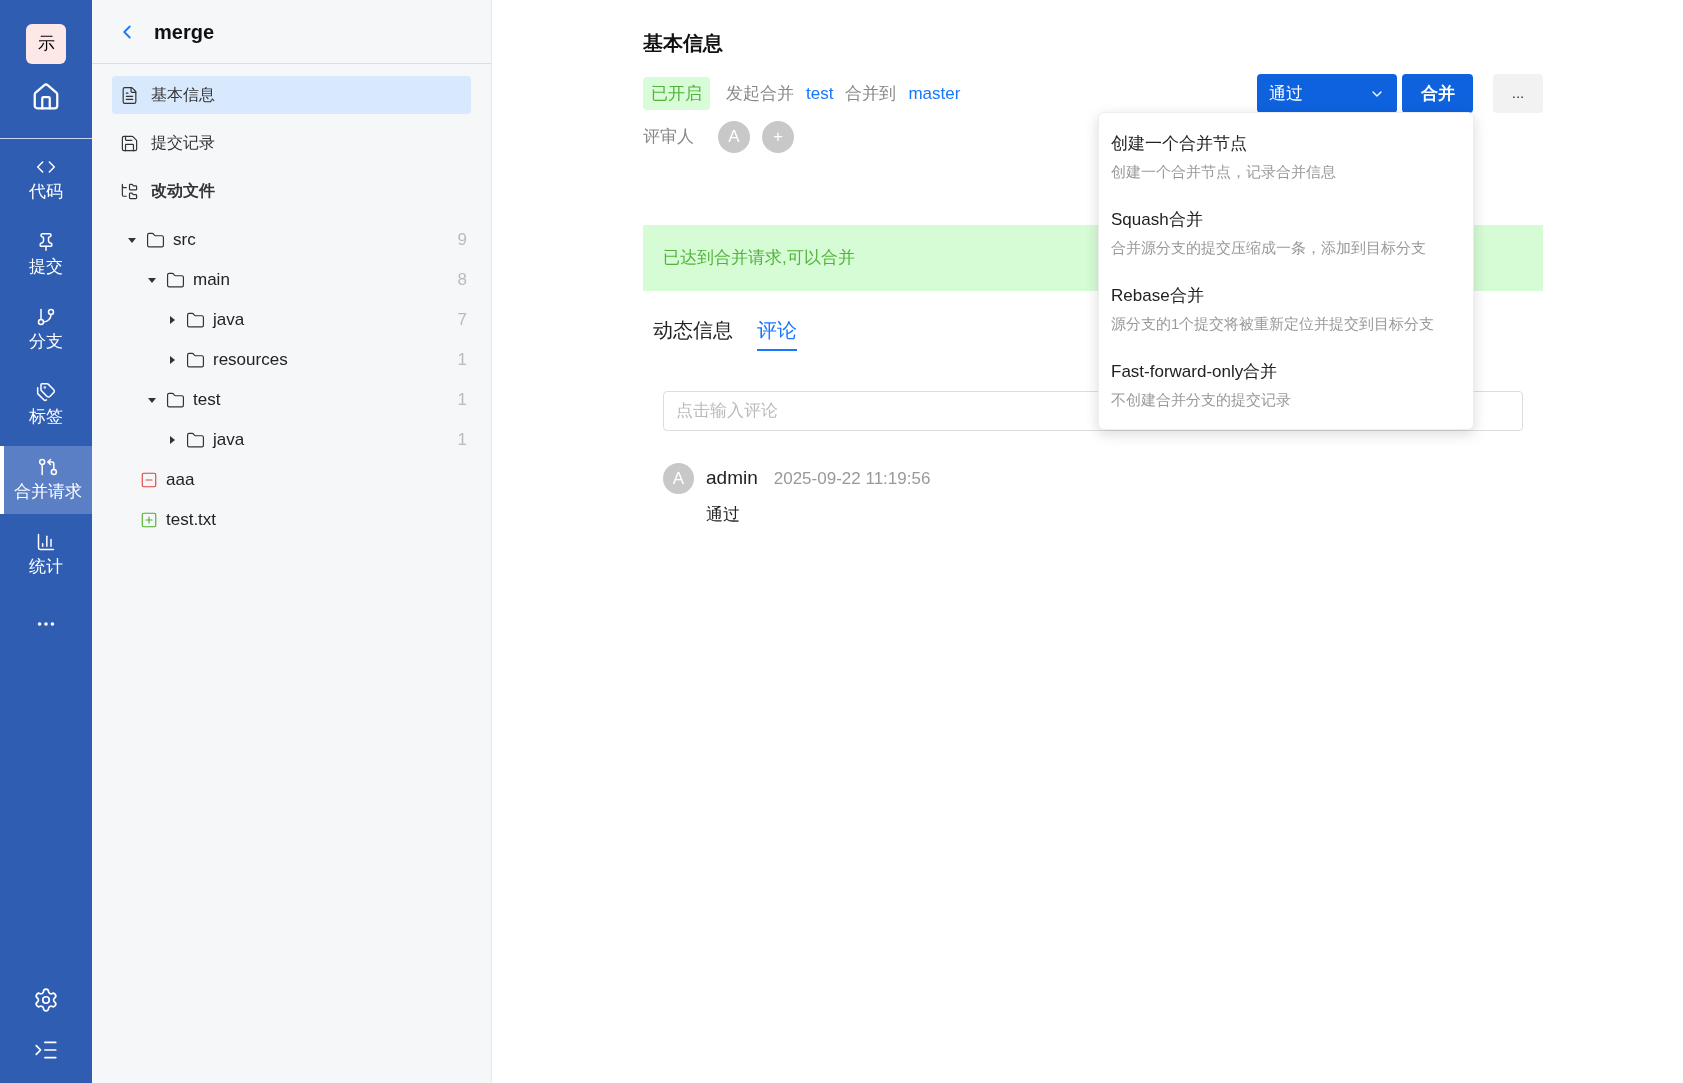 The width and height of the screenshot is (1683, 1083). What do you see at coordinates (1286, 157) in the screenshot?
I see `merge-option: 创建一个合并节点 创建一个合并节点，记录合并信息` at bounding box center [1286, 157].